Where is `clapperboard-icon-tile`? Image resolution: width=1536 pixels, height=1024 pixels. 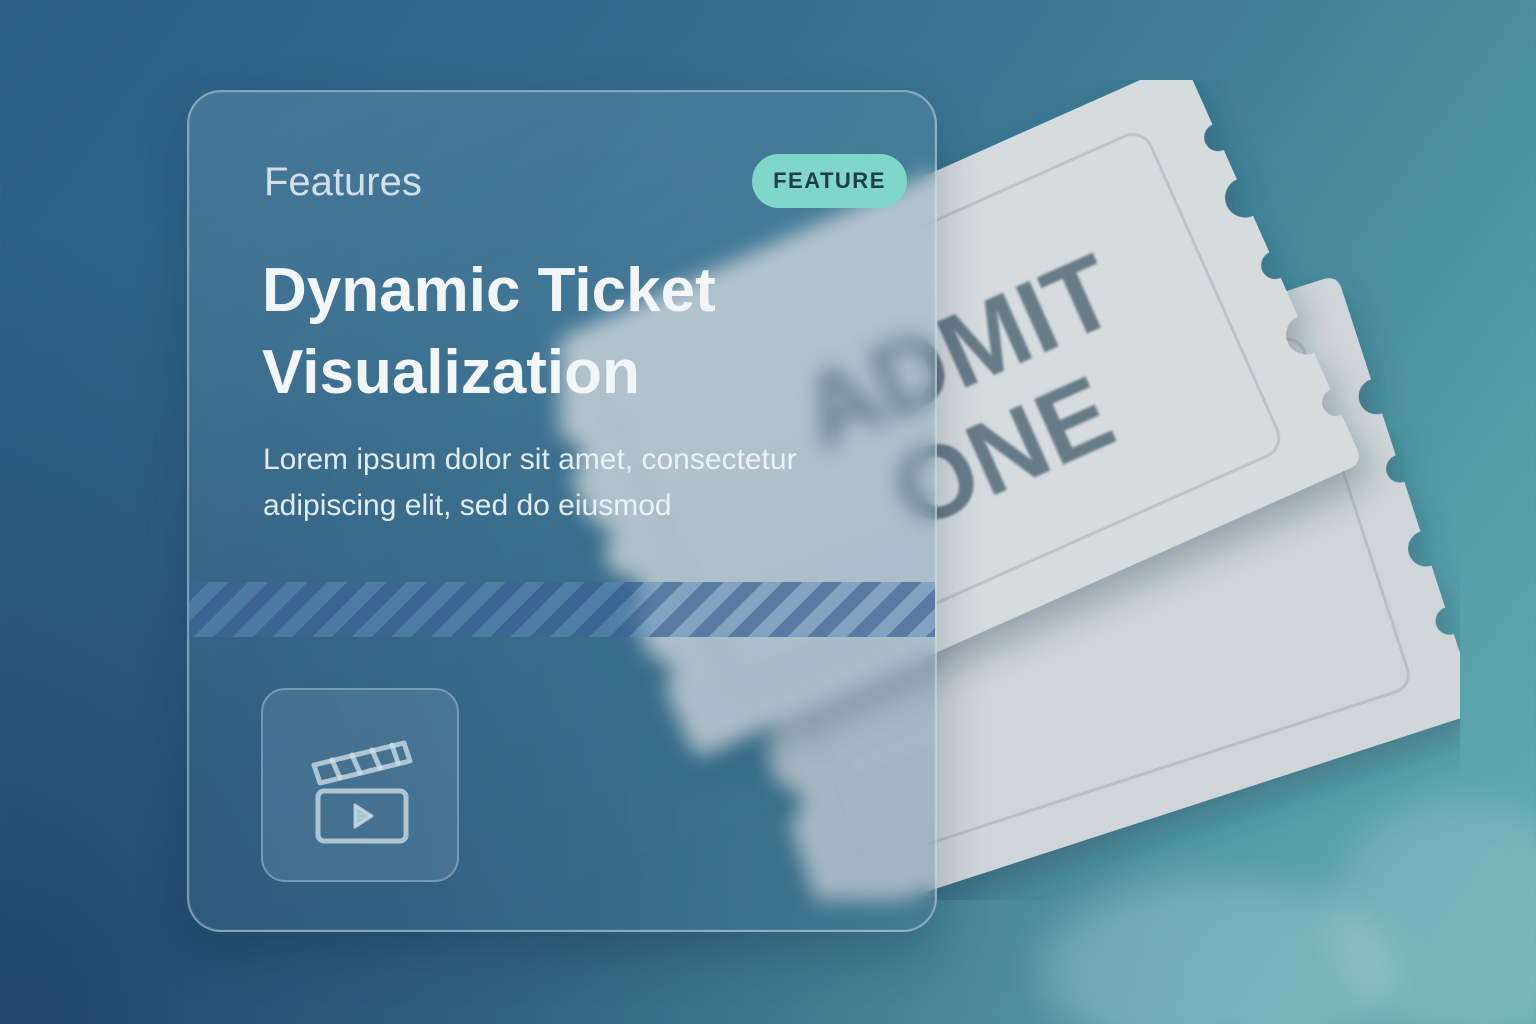 clapperboard-icon-tile is located at coordinates (360, 785).